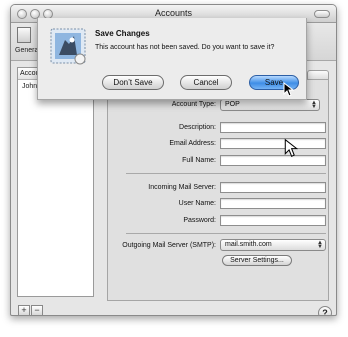 The width and height of the screenshot is (348, 337). I want to click on add-account-button: +, so click(24, 310).